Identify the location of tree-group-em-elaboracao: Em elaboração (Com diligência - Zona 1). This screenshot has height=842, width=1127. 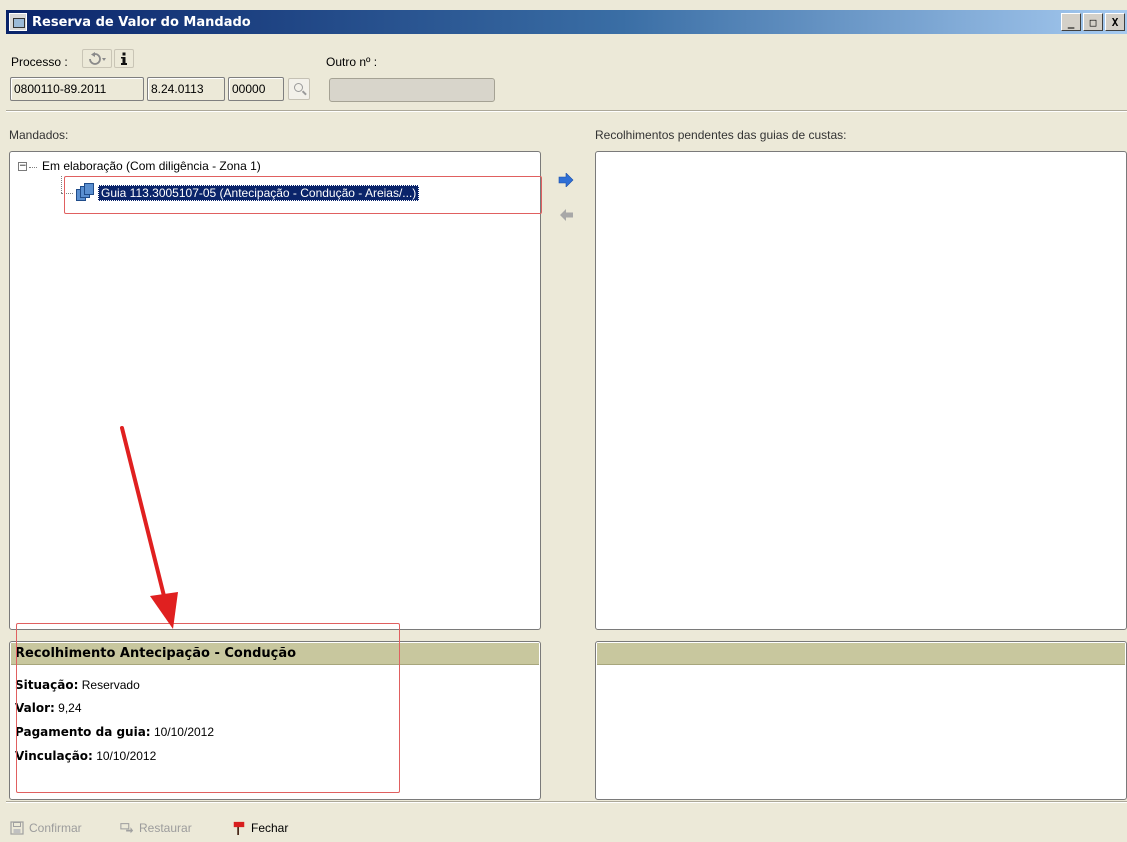
(151, 166).